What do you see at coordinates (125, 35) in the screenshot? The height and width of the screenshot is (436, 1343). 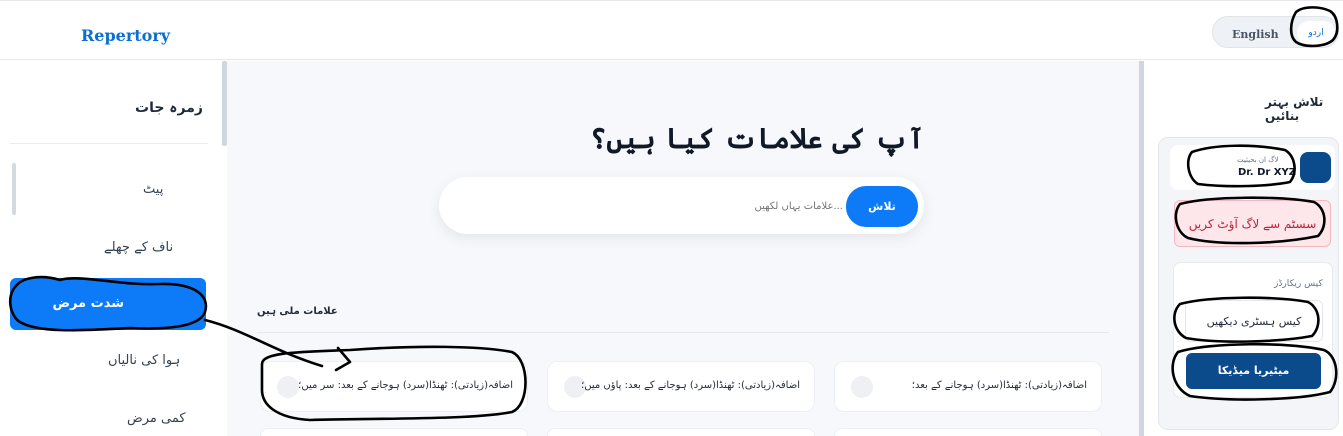 I see `brand-logo: Repertory` at bounding box center [125, 35].